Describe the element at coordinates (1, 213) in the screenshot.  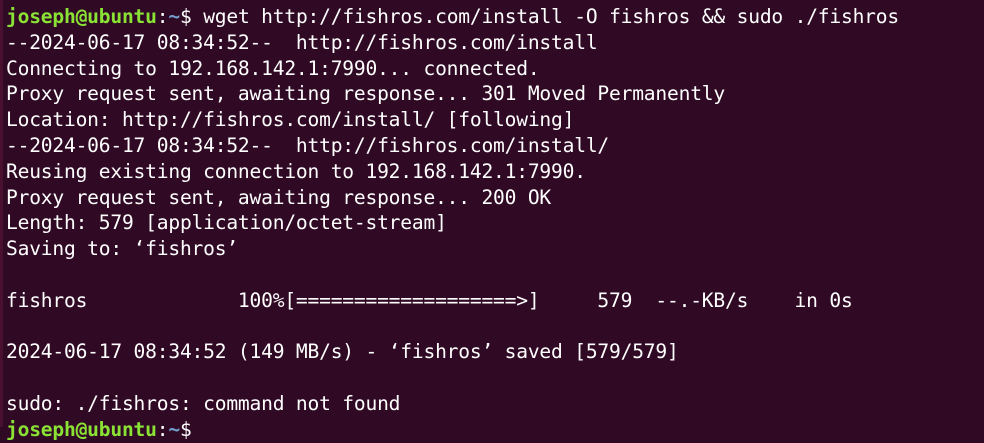
I see `window-edge` at that location.